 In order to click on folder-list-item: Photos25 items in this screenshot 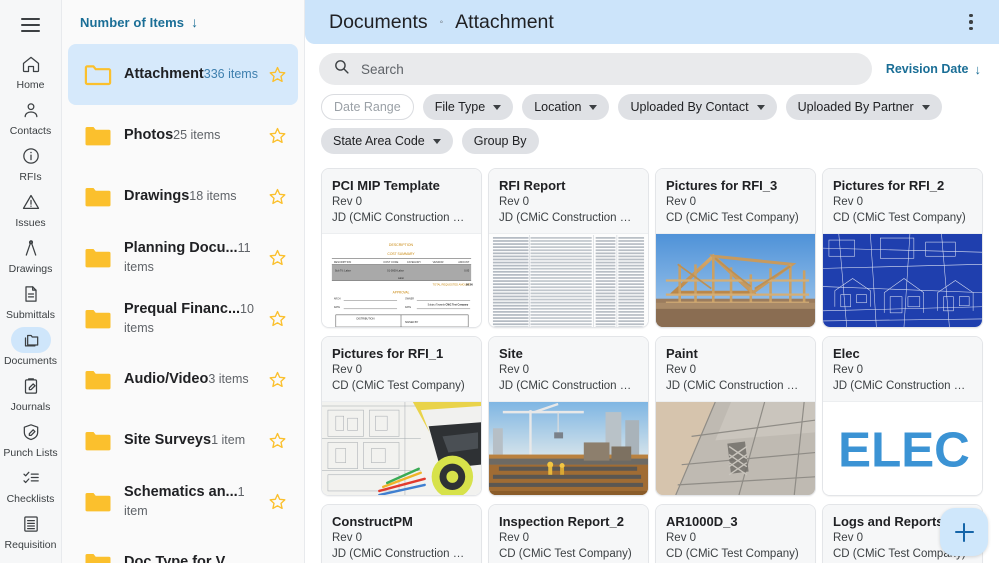, I will do `click(183, 135)`.